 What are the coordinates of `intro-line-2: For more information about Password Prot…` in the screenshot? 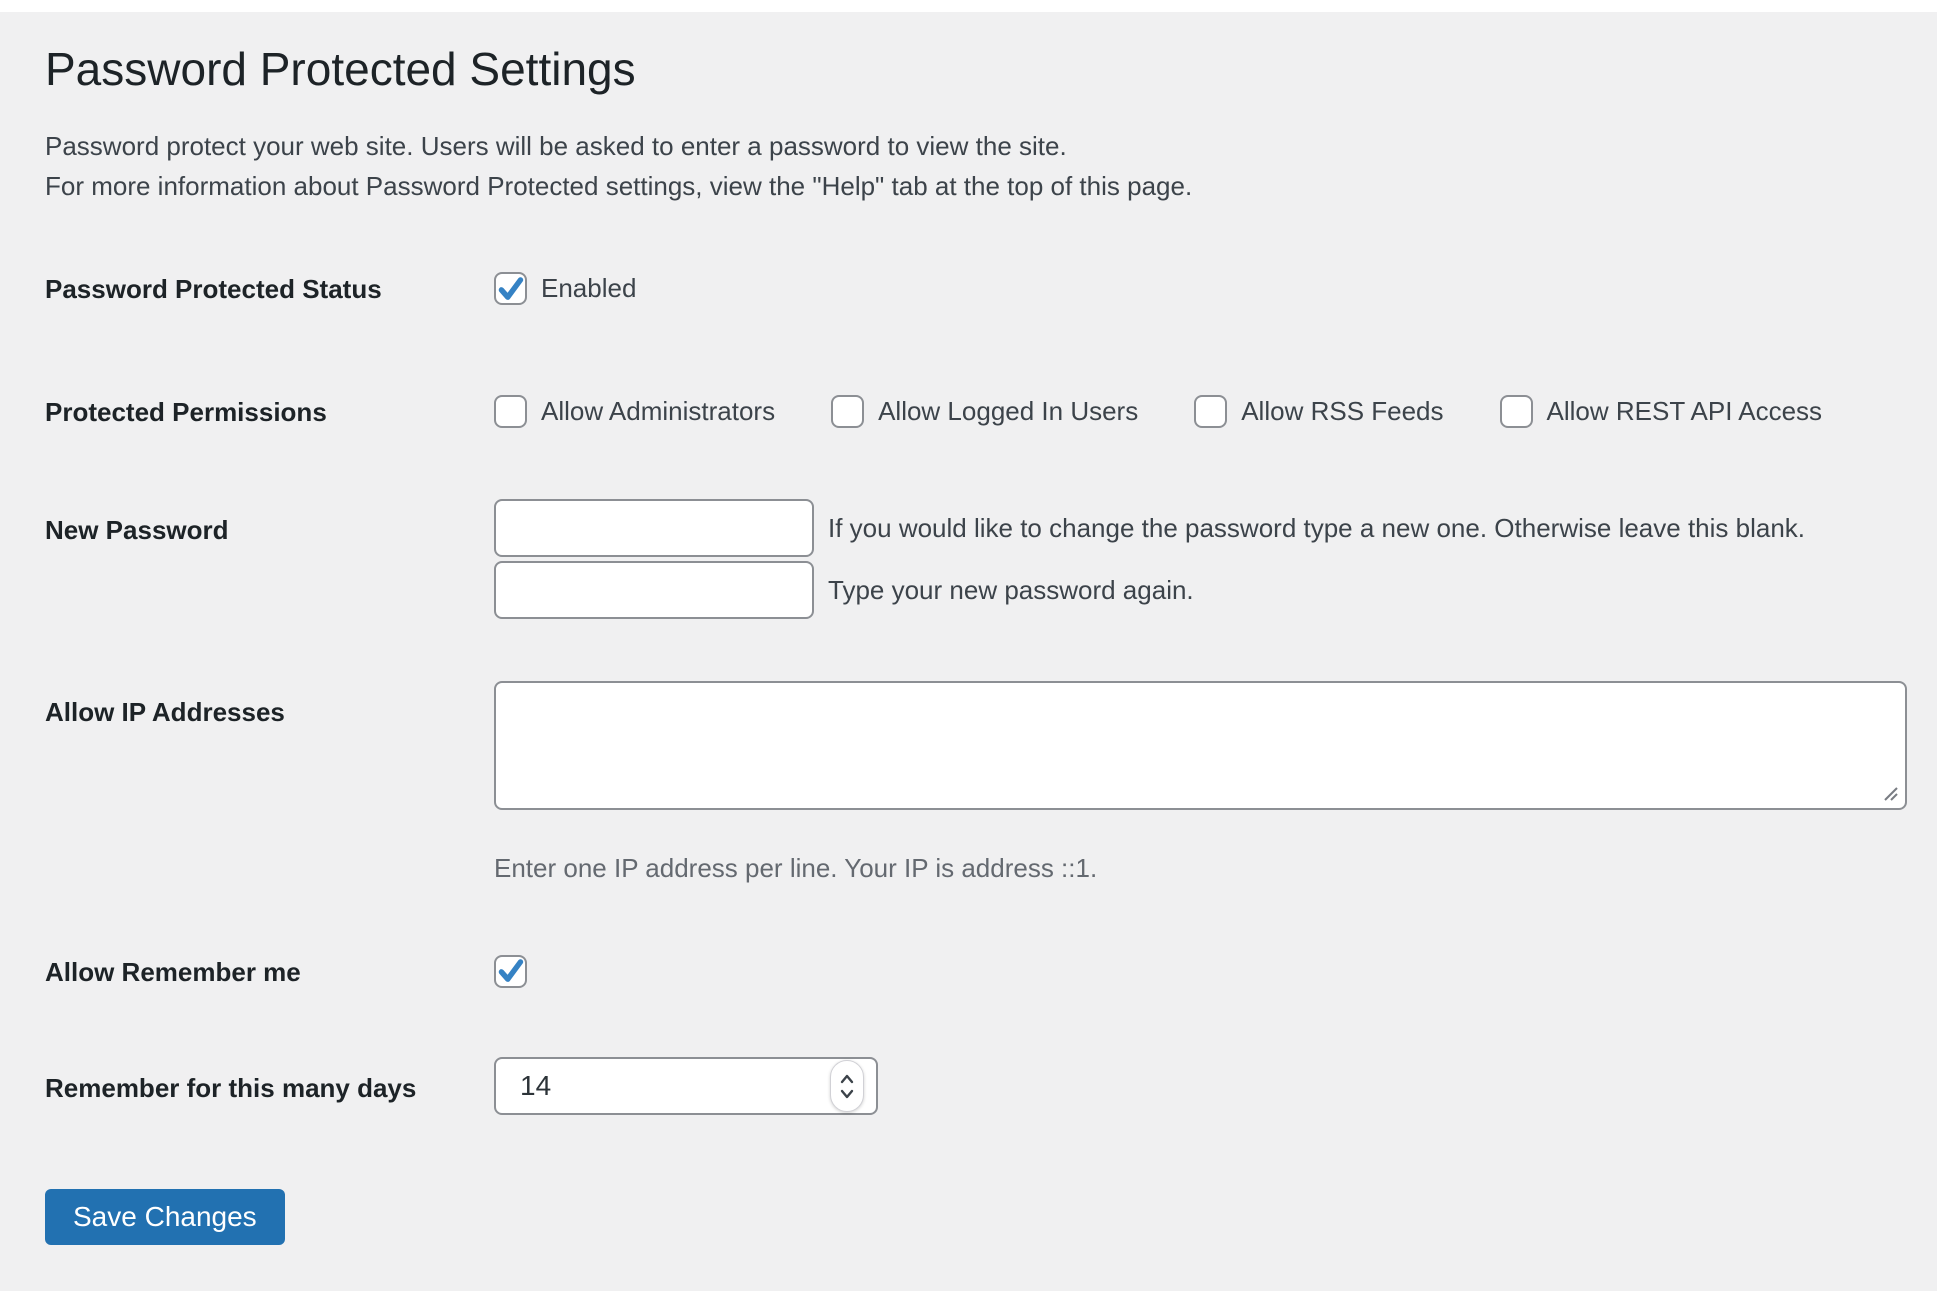 It's located at (619, 186).